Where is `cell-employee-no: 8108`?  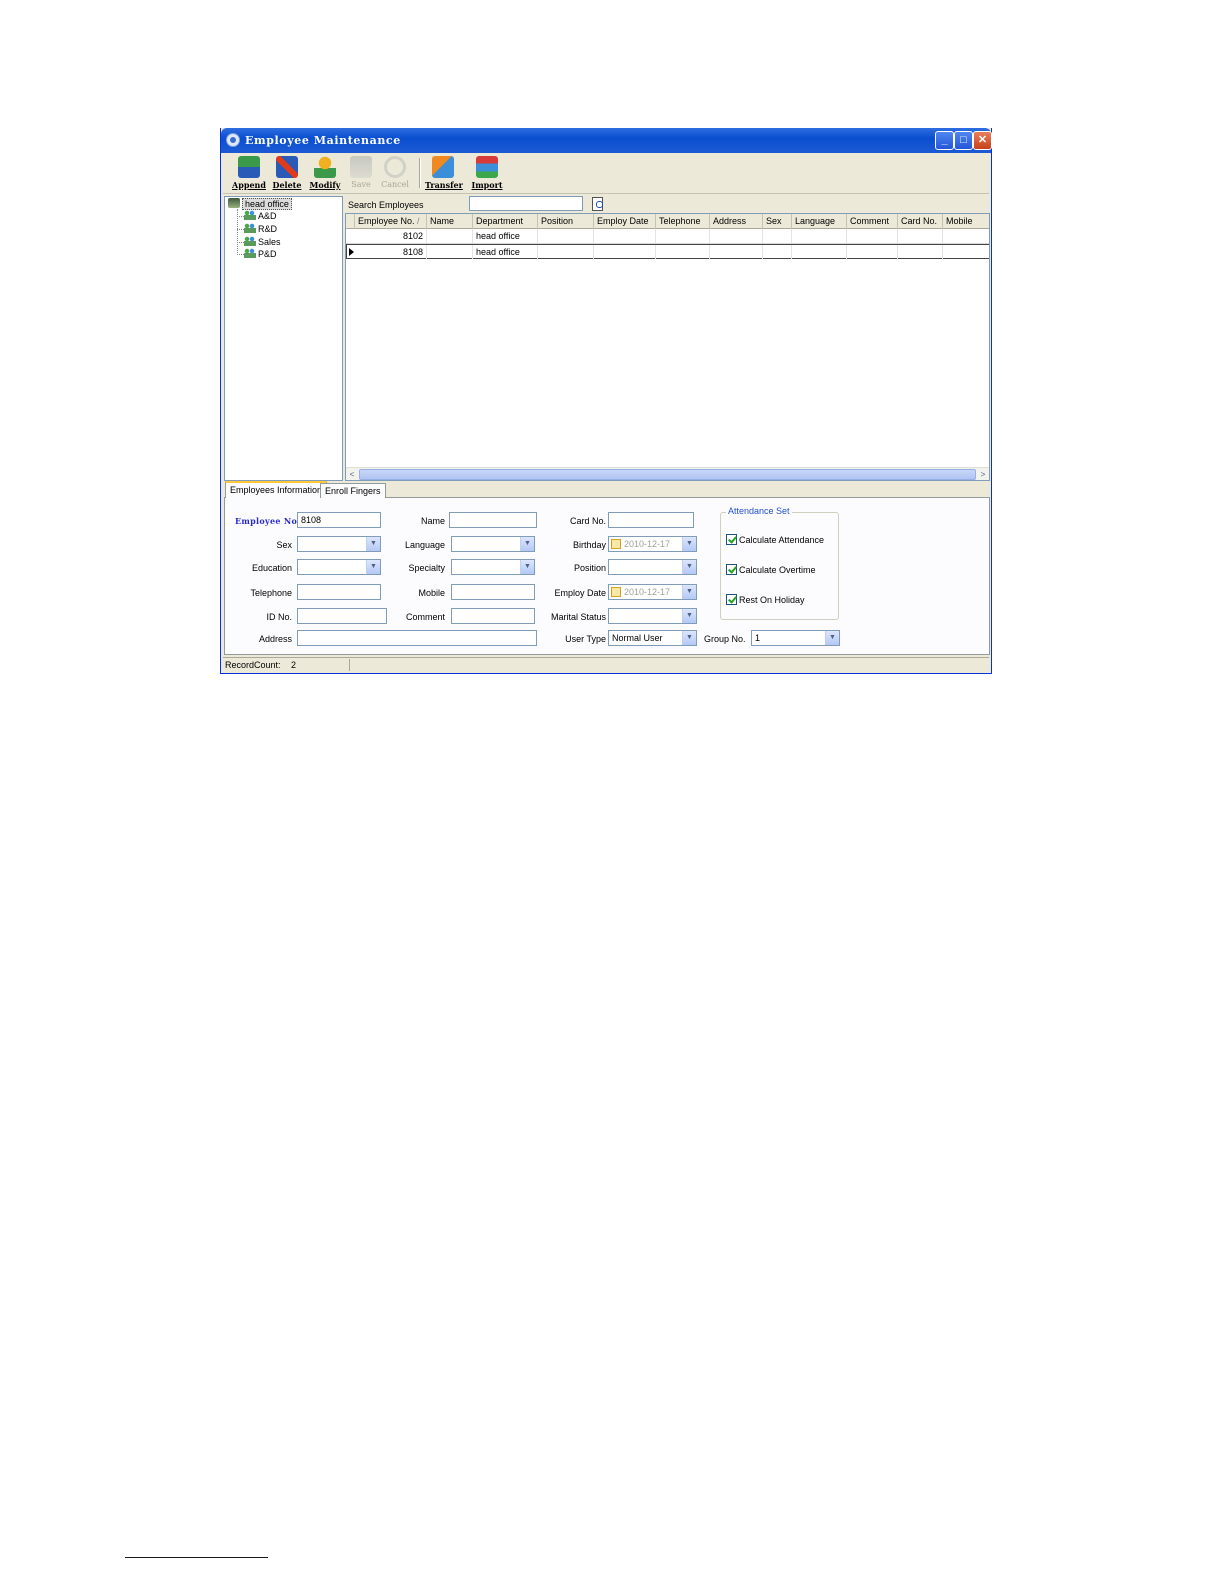 cell-employee-no: 8108 is located at coordinates (391, 252).